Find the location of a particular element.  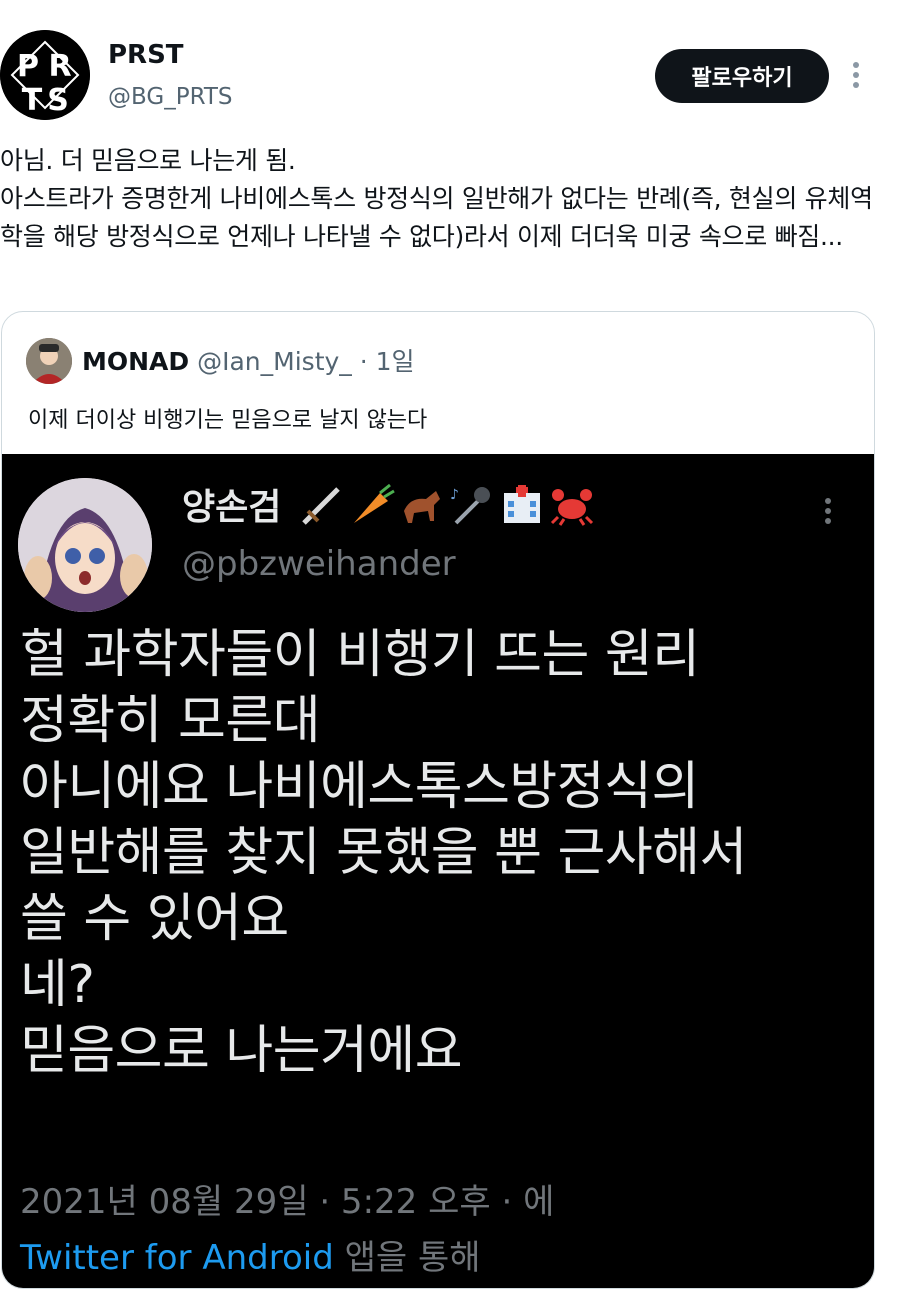

author-handle: @BG_PRTS is located at coordinates (170, 97).